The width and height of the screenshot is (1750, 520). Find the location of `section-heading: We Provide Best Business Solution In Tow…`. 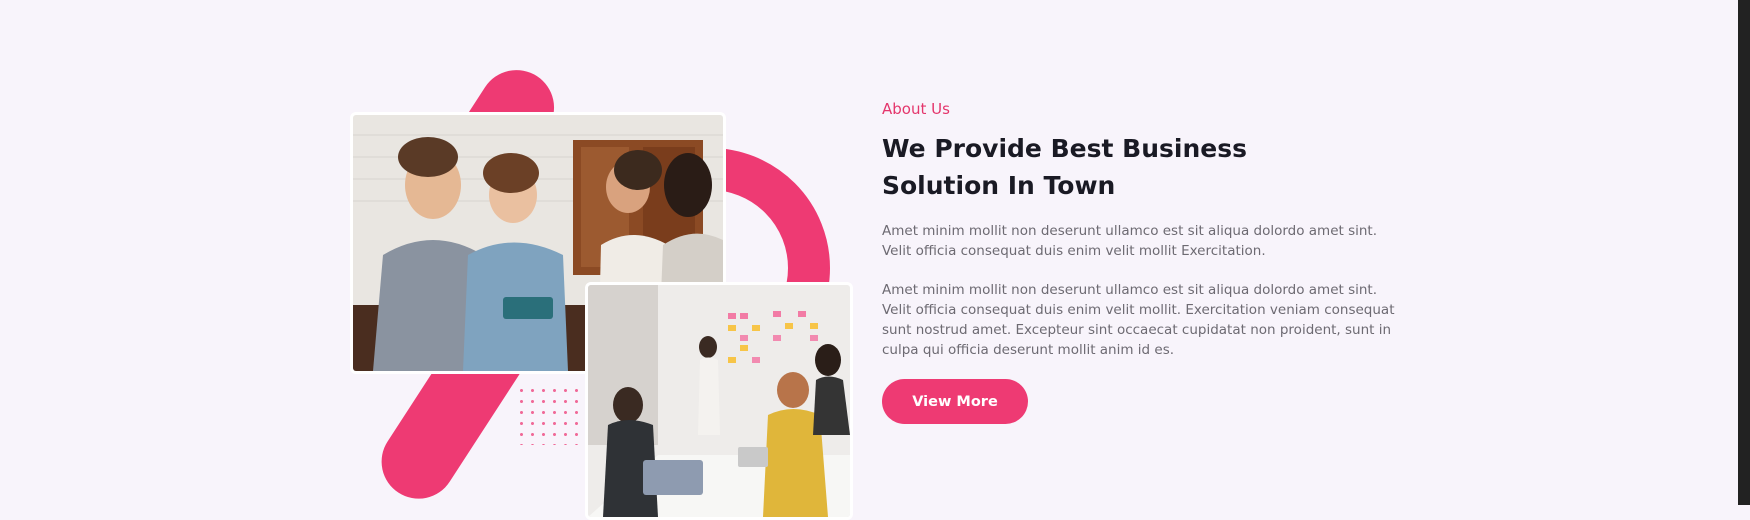

section-heading: We Provide Best Business Solution In Tow… is located at coordinates (1064, 167).